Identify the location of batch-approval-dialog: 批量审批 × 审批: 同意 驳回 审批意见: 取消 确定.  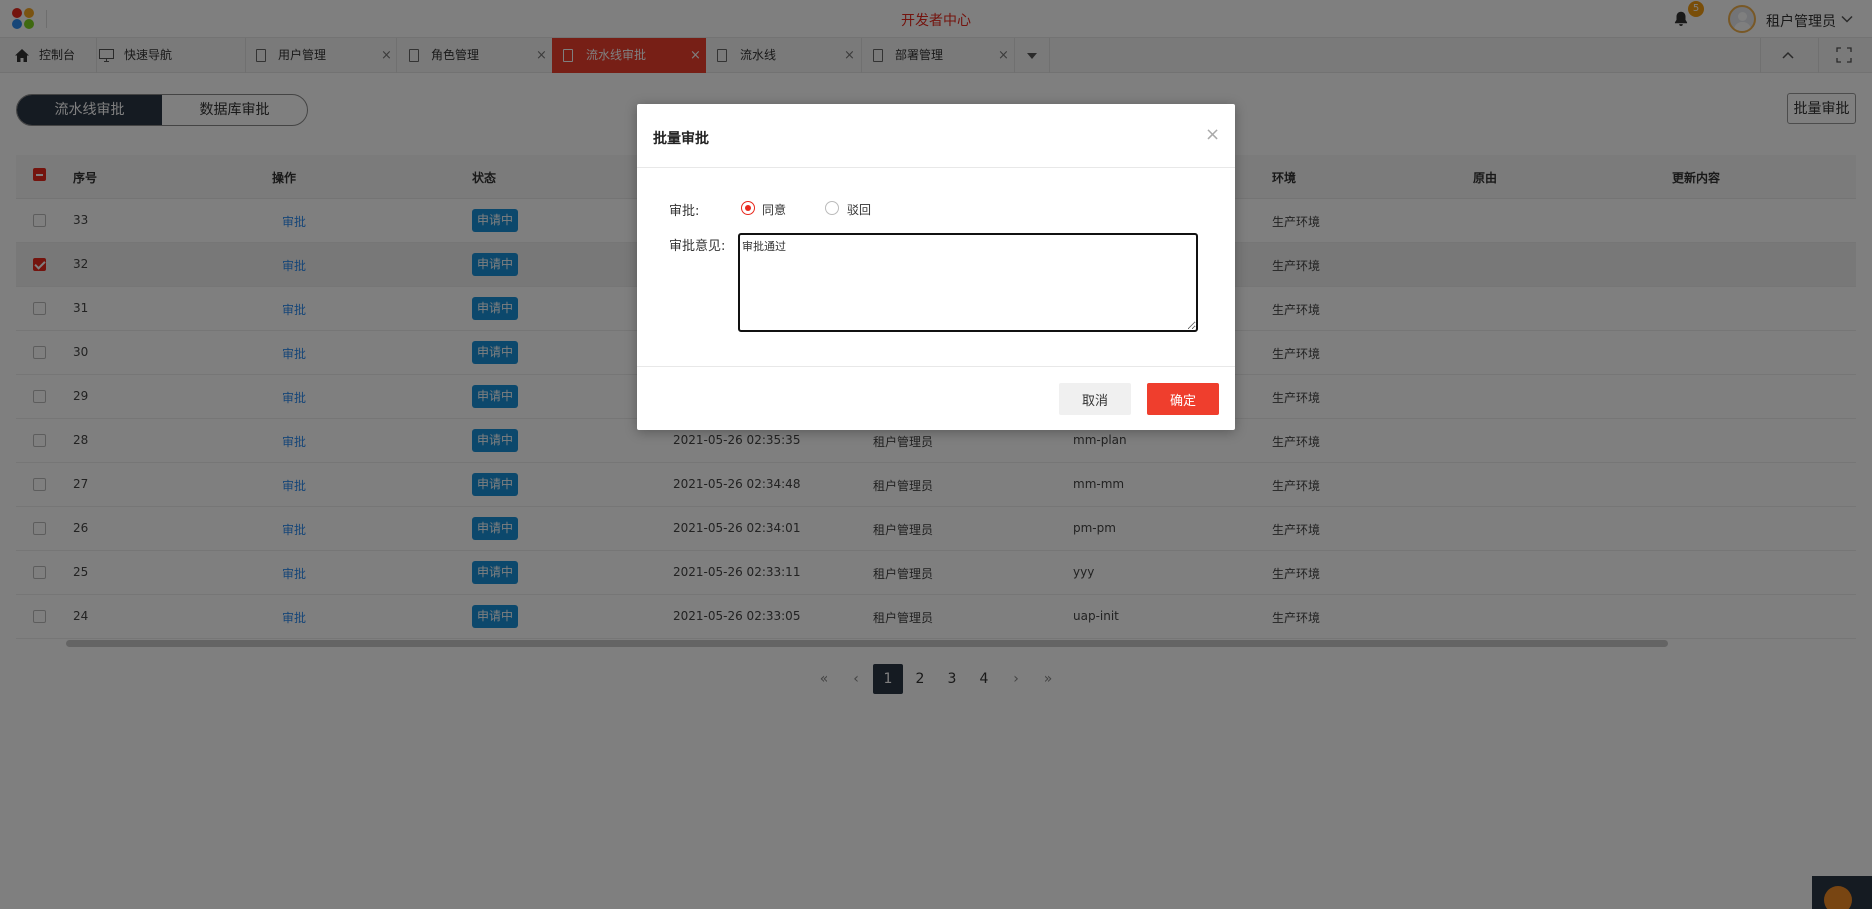
(936, 267).